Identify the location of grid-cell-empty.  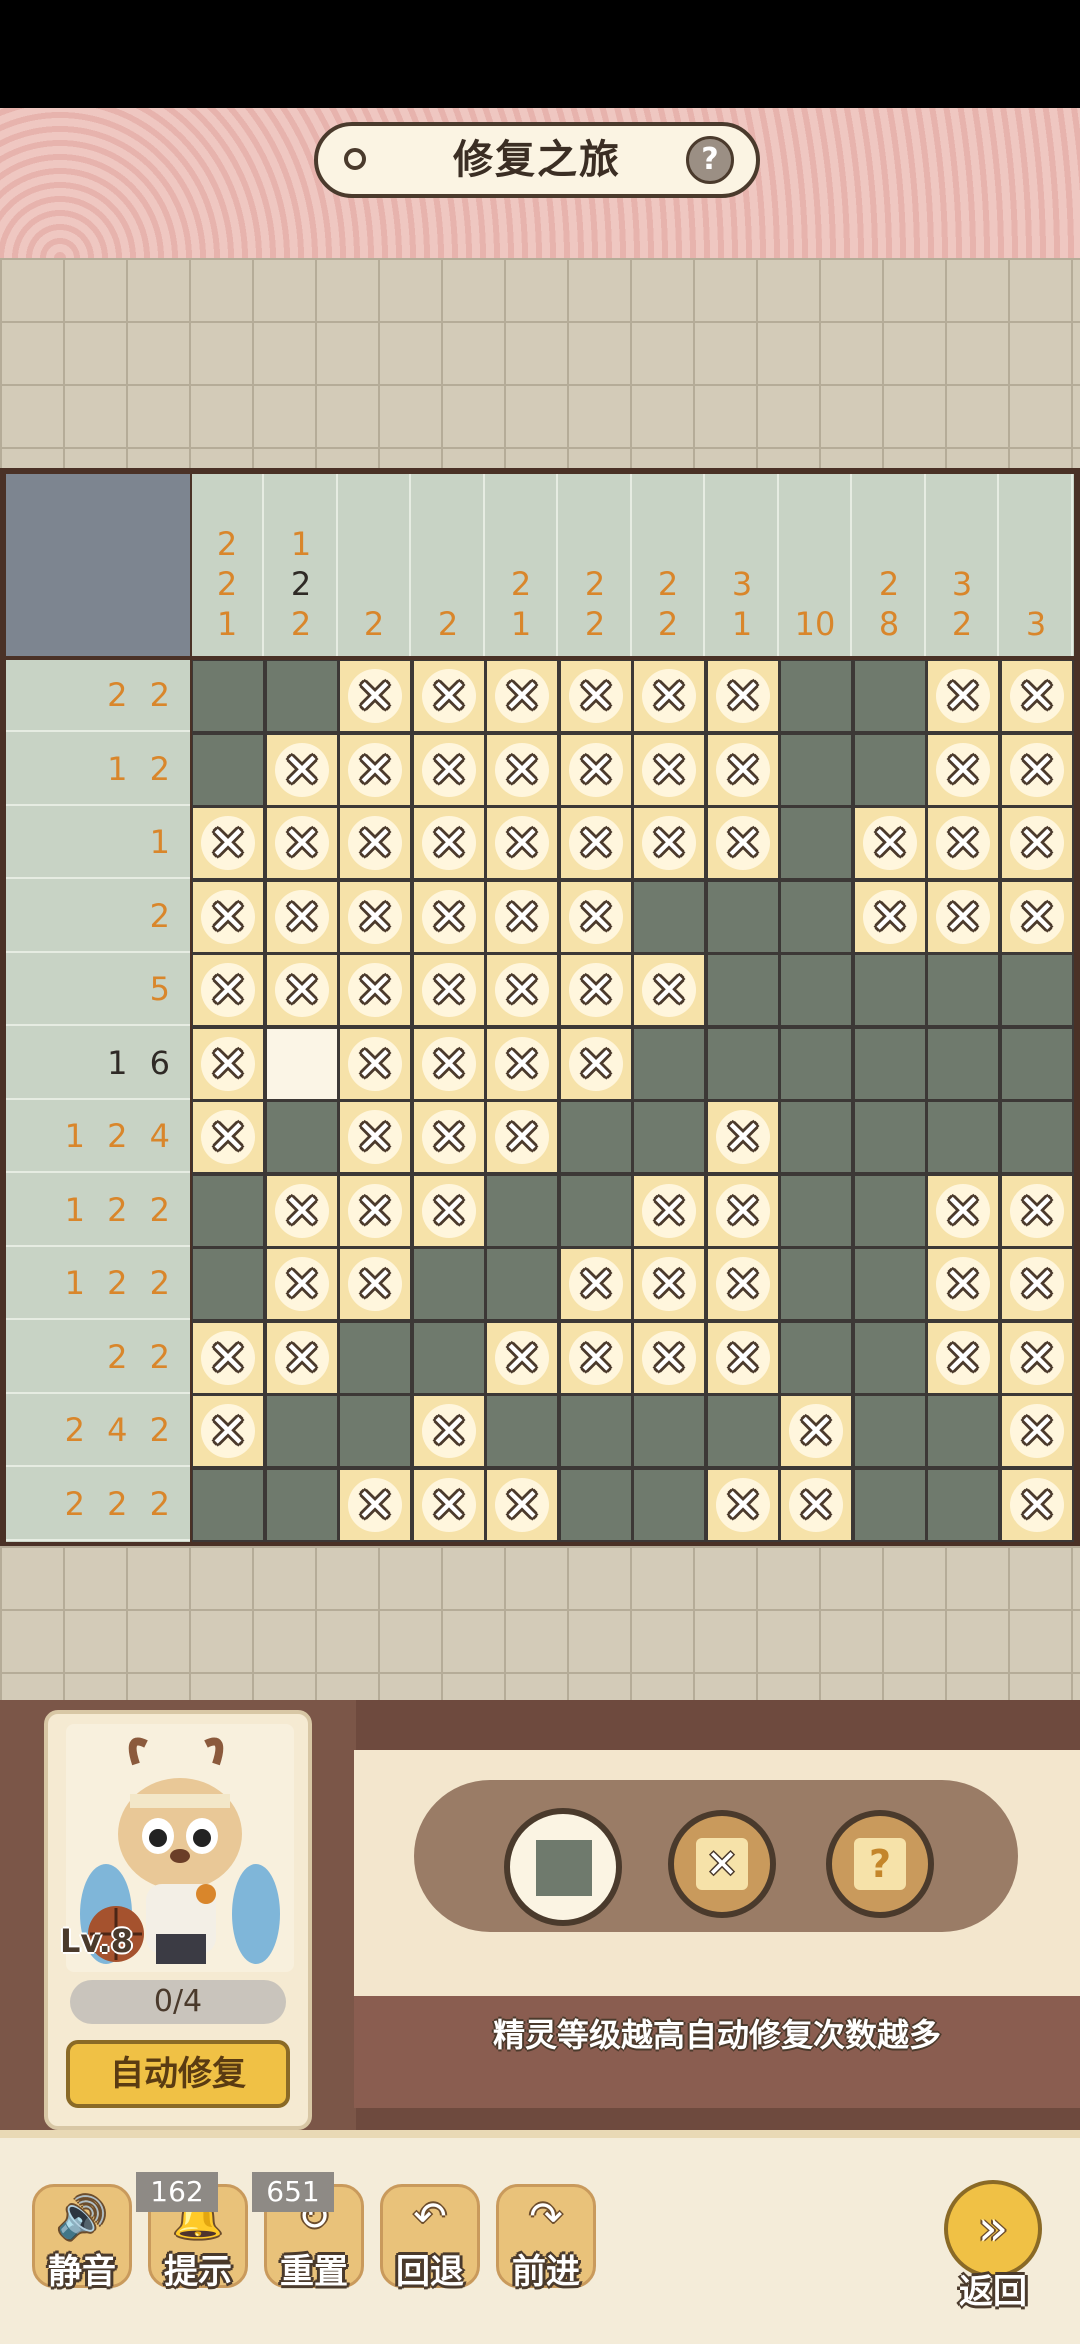
(302, 1064).